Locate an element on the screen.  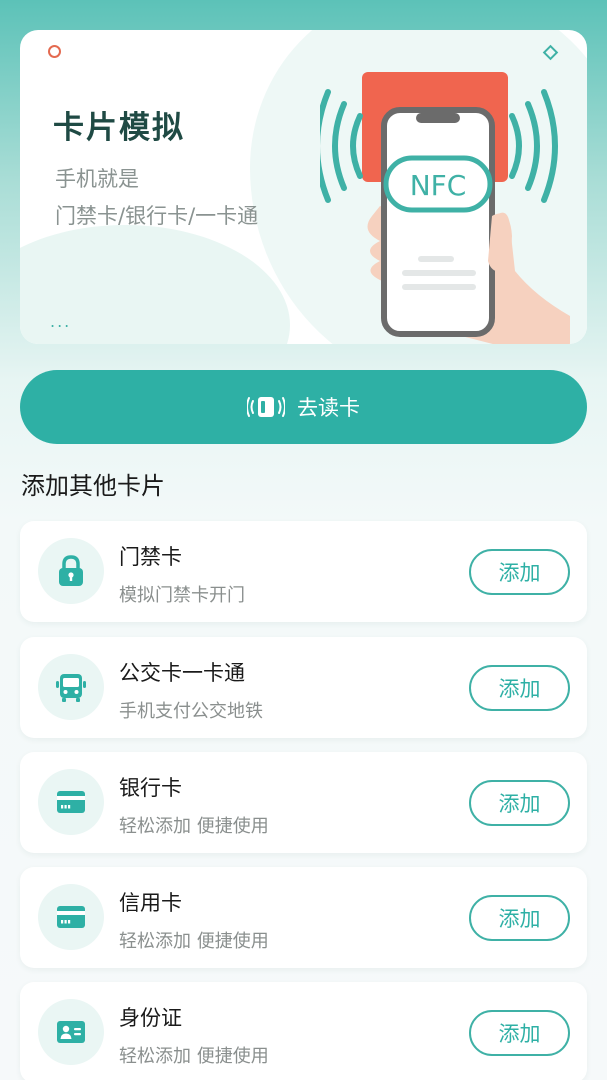
card-name: 身份证 is located at coordinates (150, 1018).